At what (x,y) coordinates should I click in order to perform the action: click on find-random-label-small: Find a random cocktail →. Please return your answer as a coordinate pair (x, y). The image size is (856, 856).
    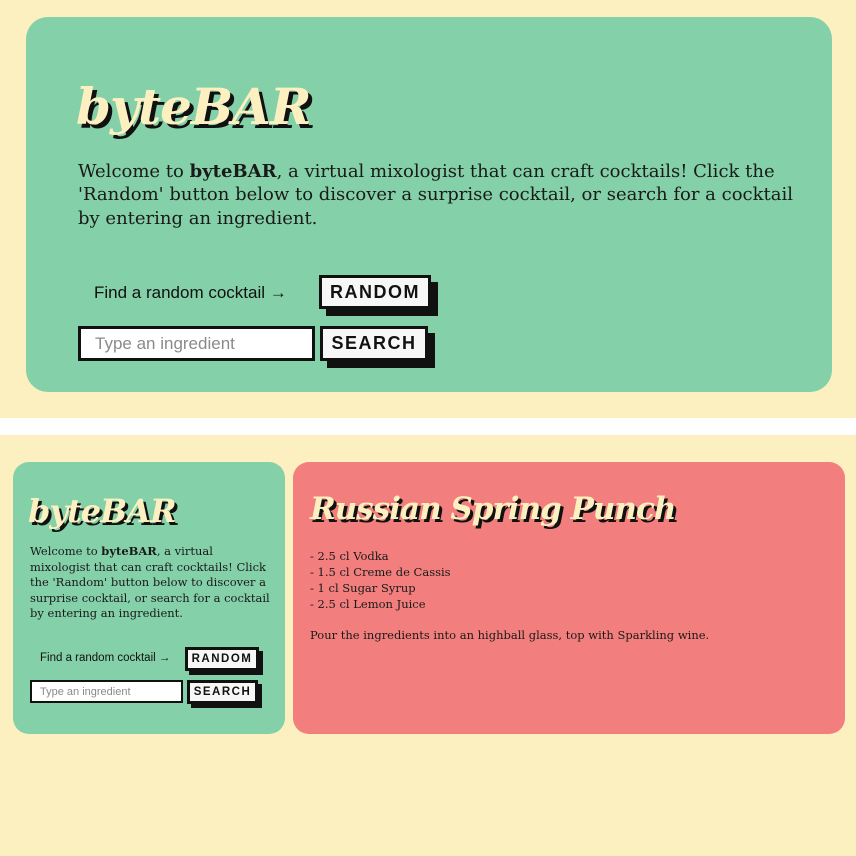
    Looking at the image, I should click on (105, 658).